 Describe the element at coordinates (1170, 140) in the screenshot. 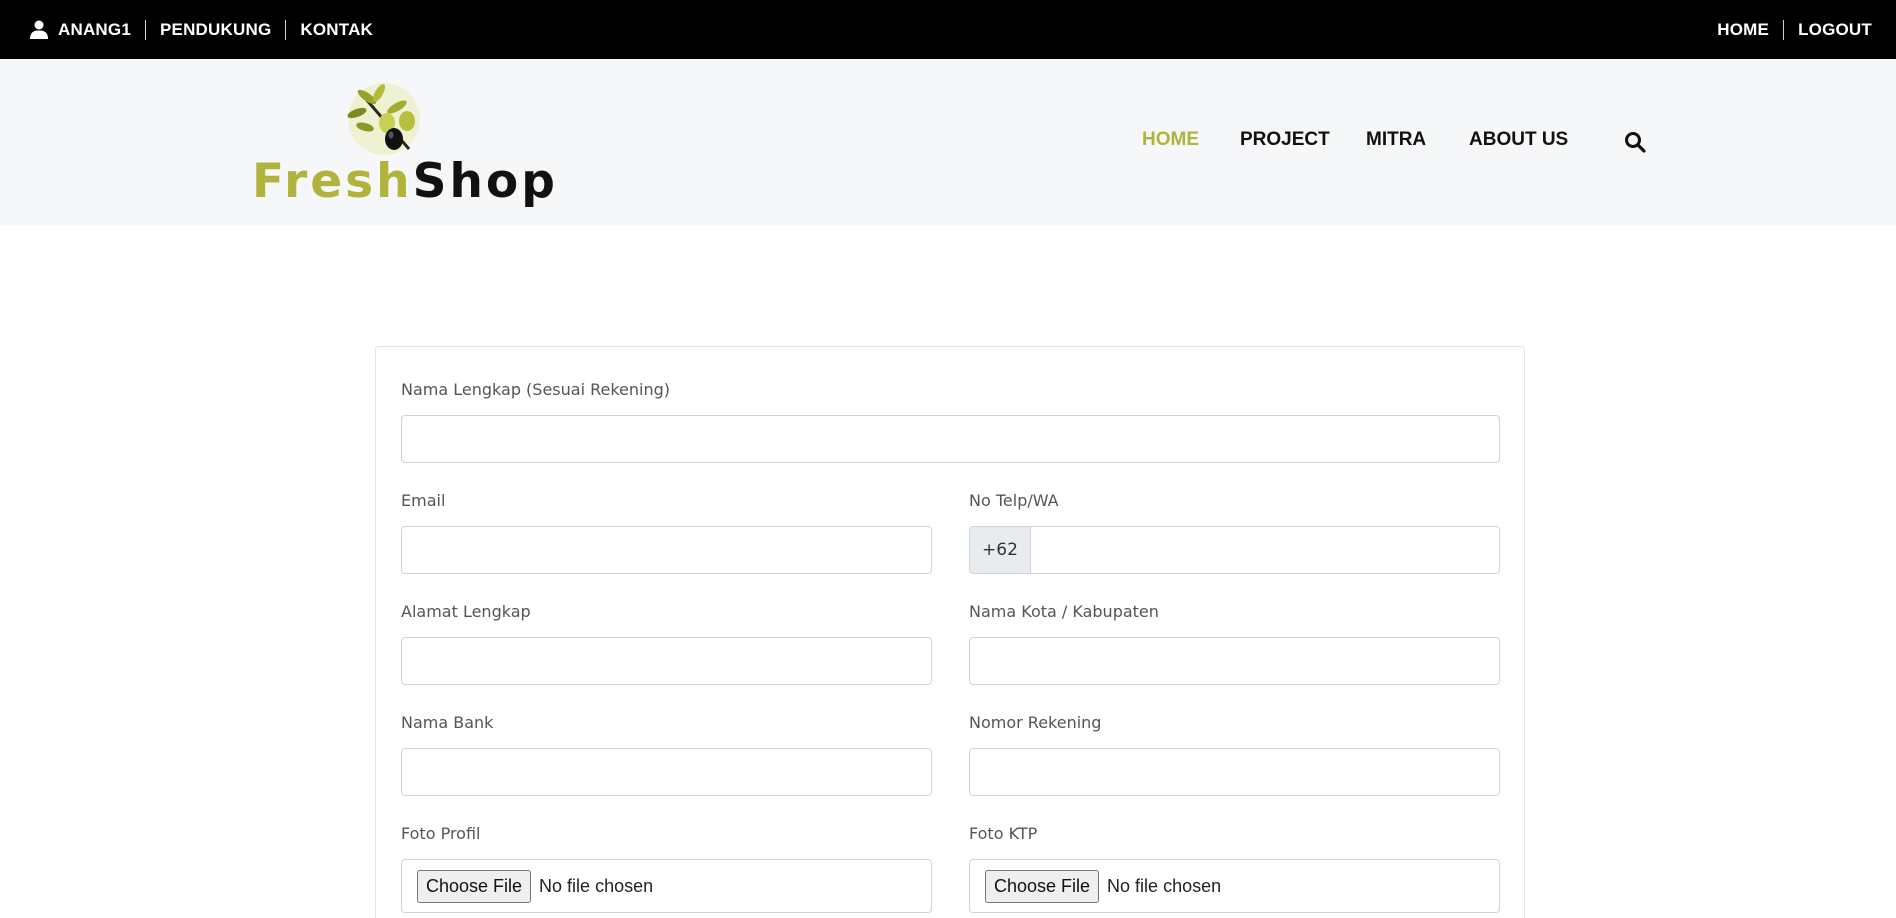

I see `nav-home: HOME` at that location.